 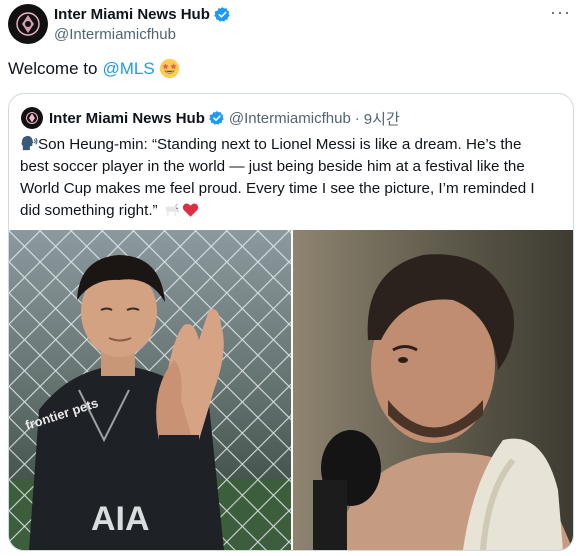 I want to click on speaking-head-emoji-icon, so click(x=29, y=143).